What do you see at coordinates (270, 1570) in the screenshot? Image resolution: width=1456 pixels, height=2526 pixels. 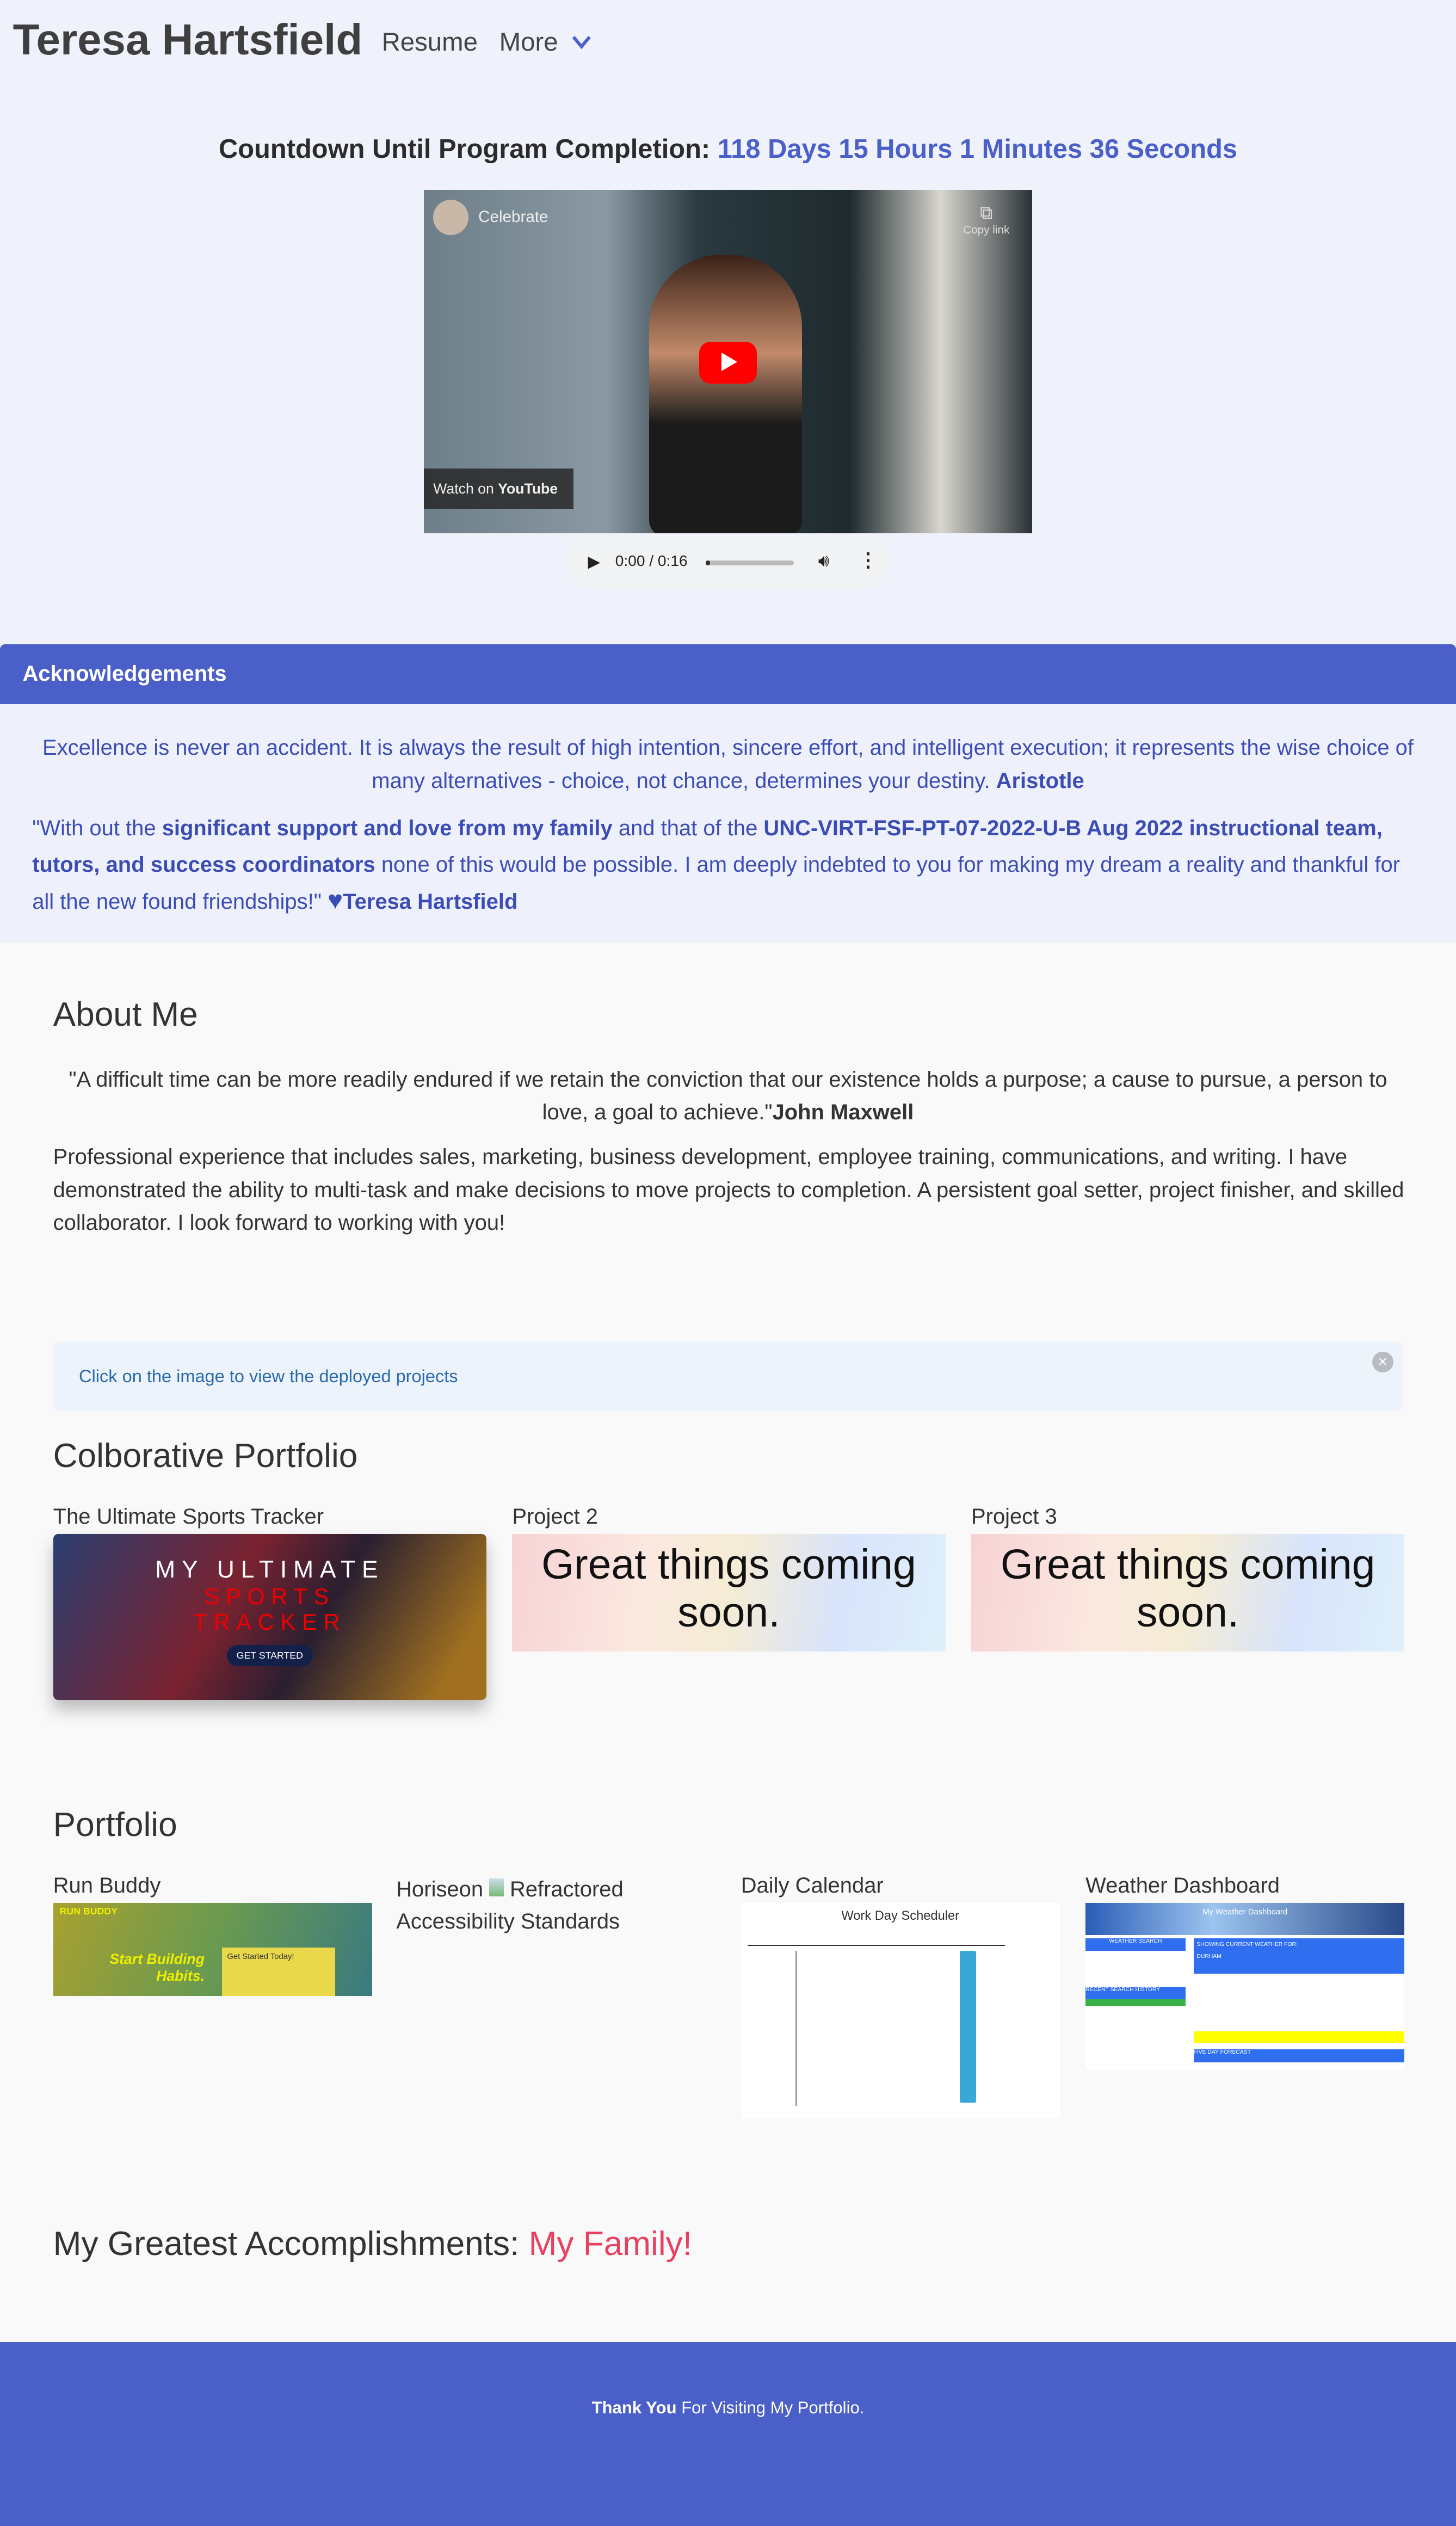 I see `image-line: MY ULTIMATE` at bounding box center [270, 1570].